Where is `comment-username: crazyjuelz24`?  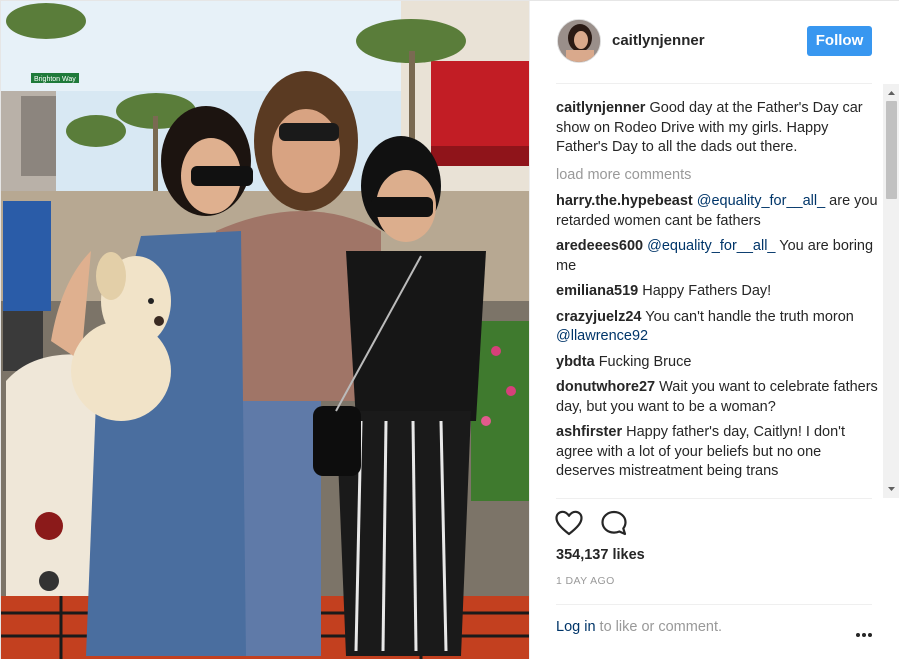 comment-username: crazyjuelz24 is located at coordinates (598, 317).